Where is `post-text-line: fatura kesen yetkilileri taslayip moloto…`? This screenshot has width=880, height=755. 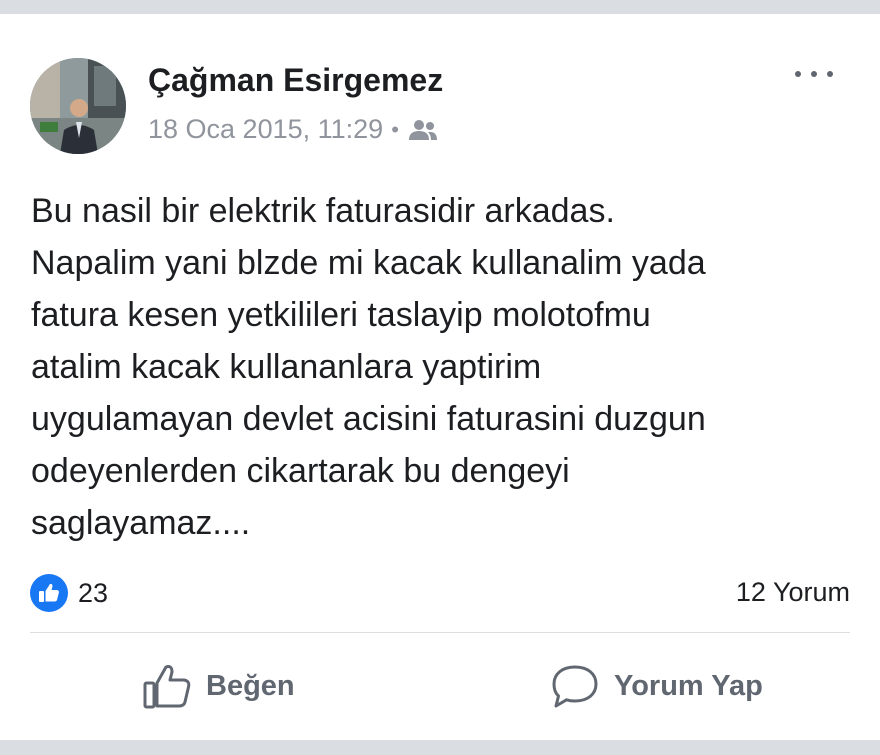
post-text-line: fatura kesen yetkilileri taslayip moloto… is located at coordinates (341, 315).